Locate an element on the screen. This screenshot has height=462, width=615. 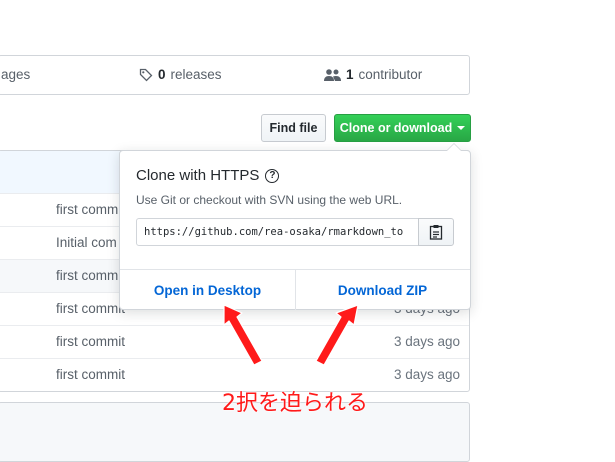
annotation-arrows is located at coordinates (291, 335).